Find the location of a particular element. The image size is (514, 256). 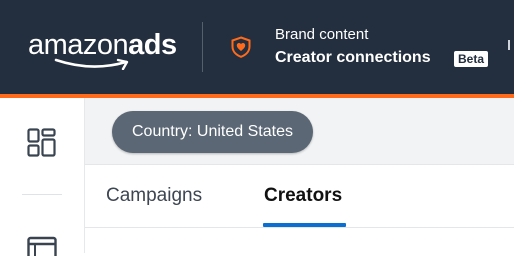

tab-campaigns: Campaigns is located at coordinates (154, 196).